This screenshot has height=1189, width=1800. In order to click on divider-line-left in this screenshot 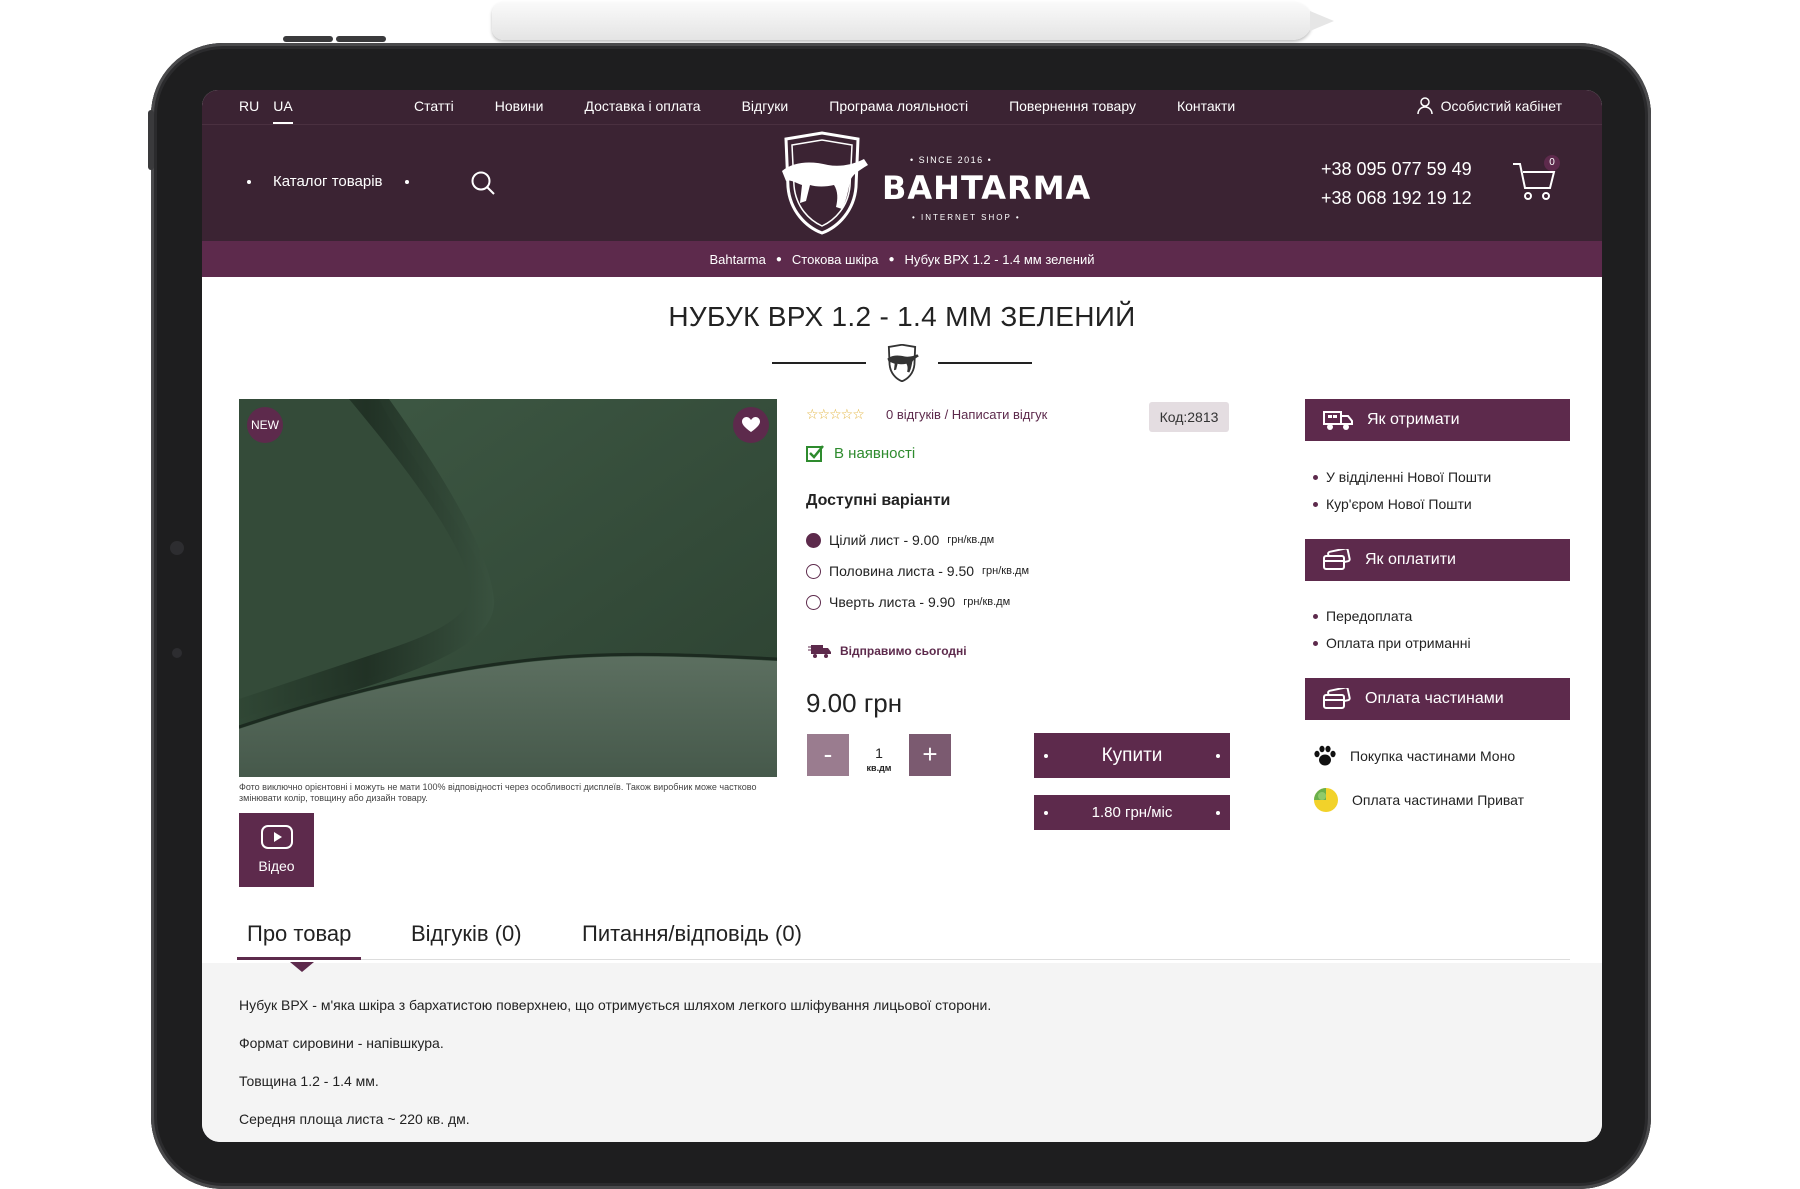, I will do `click(819, 363)`.